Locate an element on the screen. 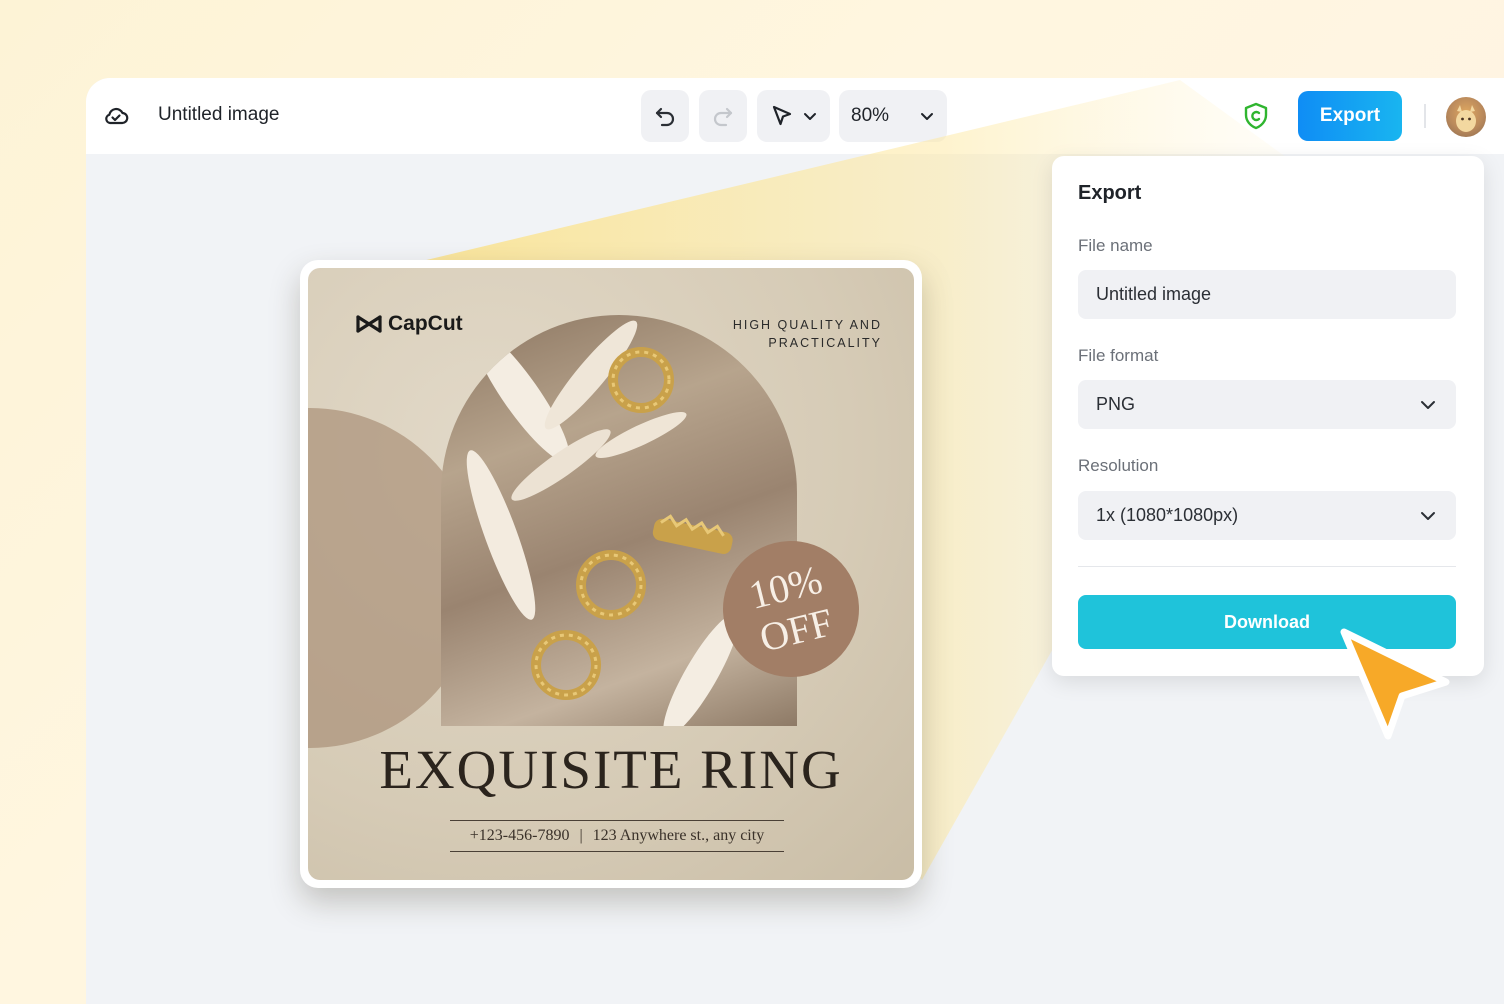 The width and height of the screenshot is (1504, 1004). address: 123 Anywhere st., any city is located at coordinates (678, 835).